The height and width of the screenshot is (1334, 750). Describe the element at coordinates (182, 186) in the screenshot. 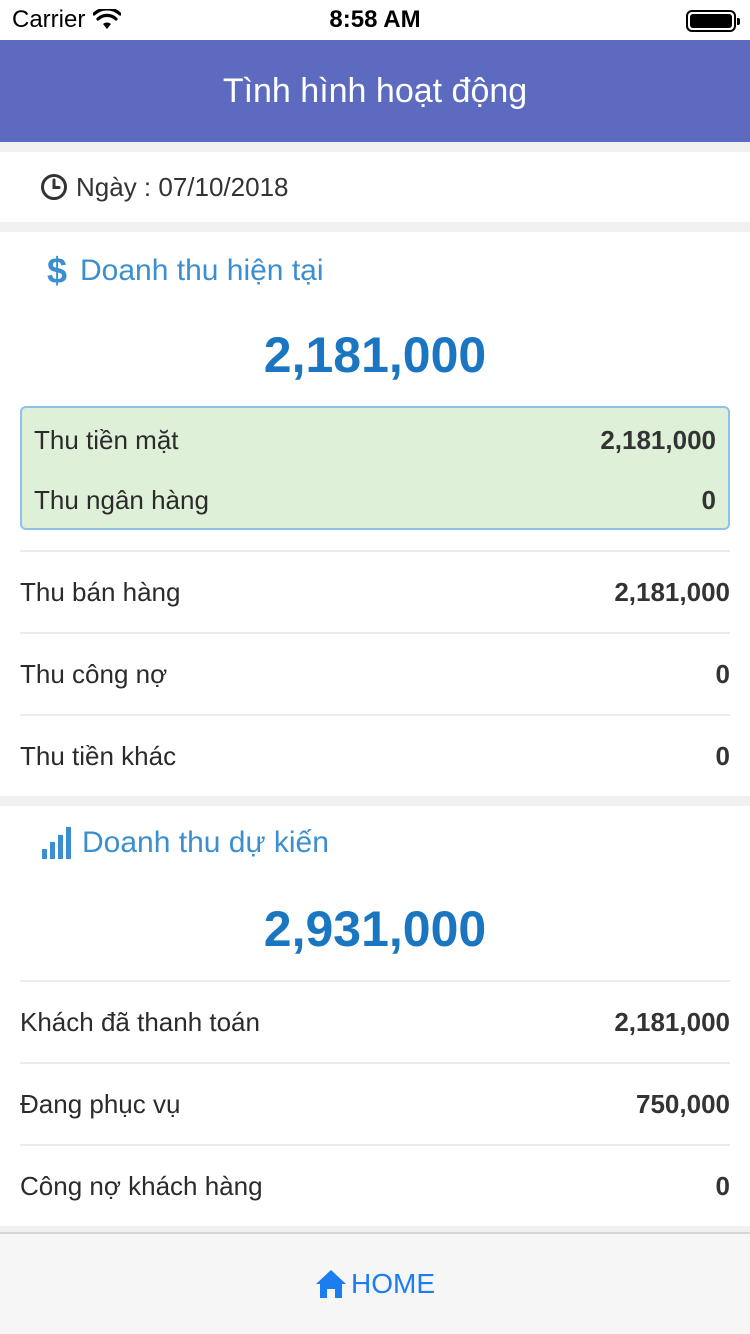

I see `date-label: Ngày : 07/10/2018` at that location.